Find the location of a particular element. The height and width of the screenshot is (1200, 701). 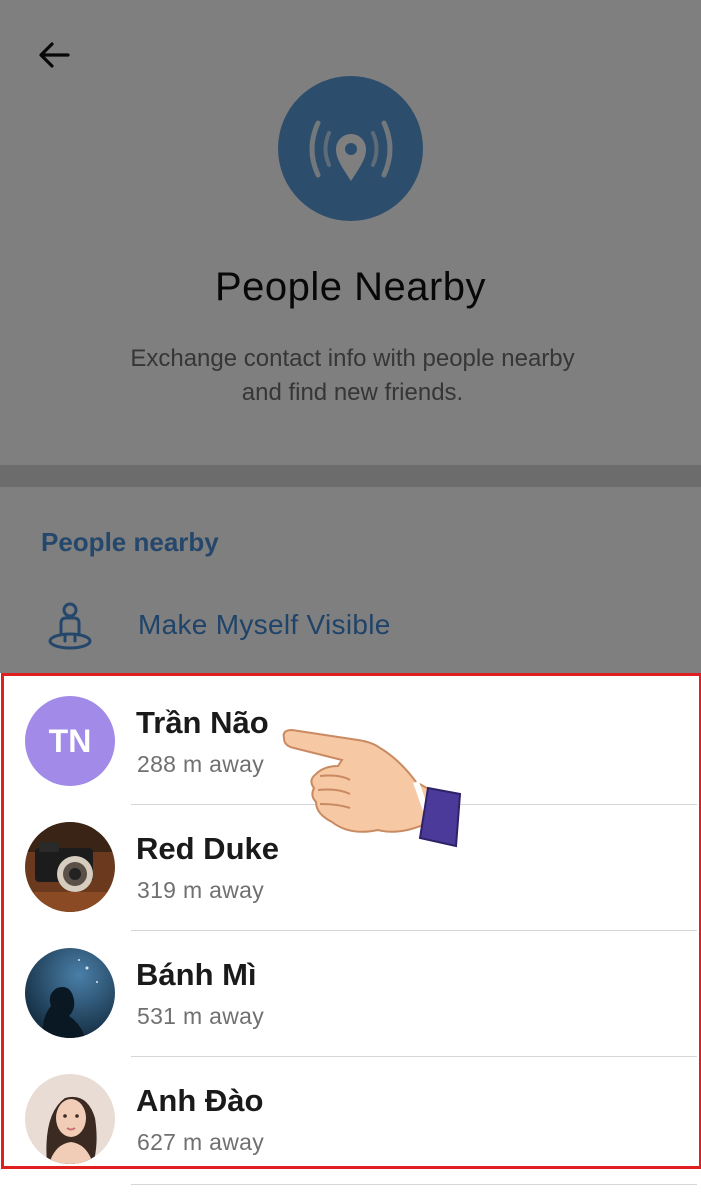

page-title: People Nearby is located at coordinates (350, 287).